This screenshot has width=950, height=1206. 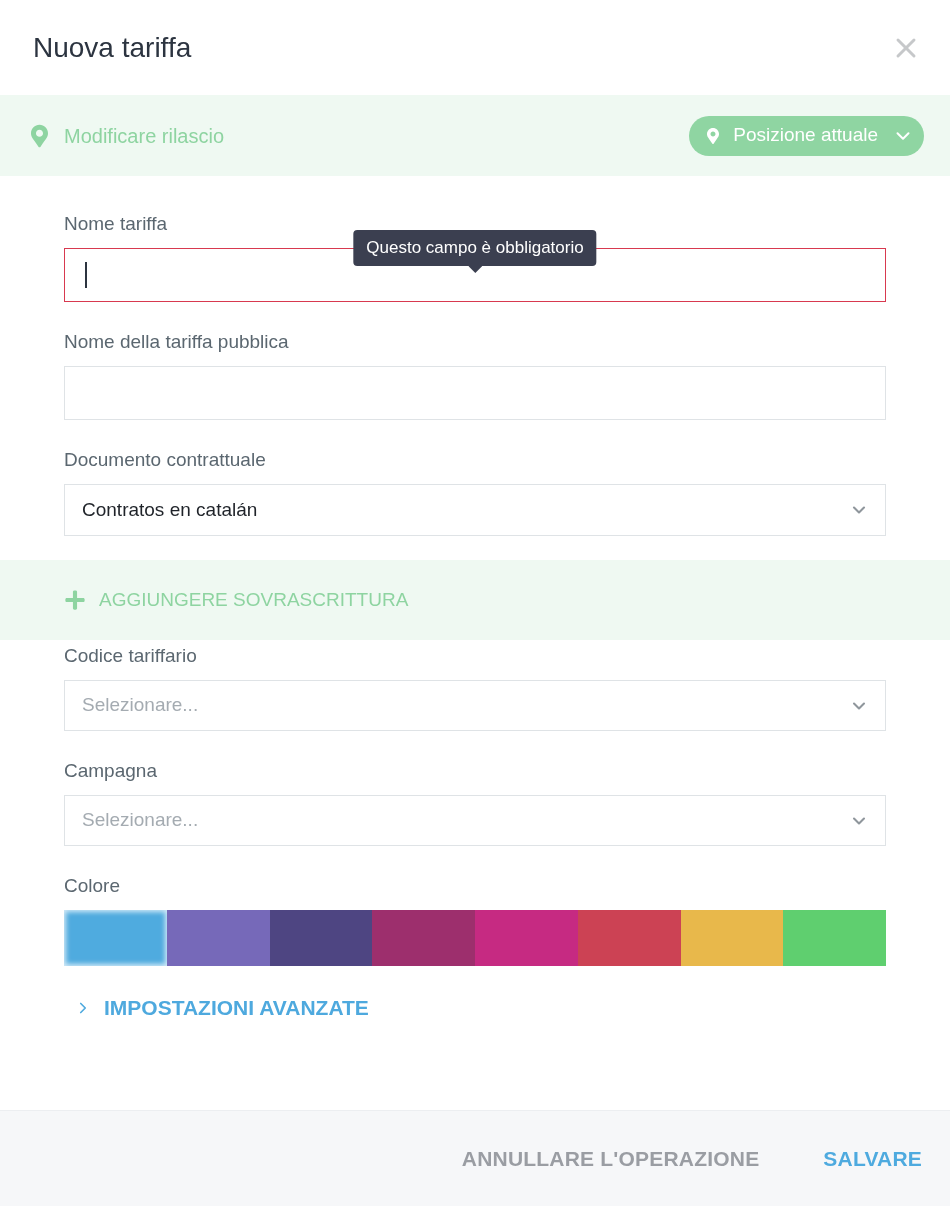 I want to click on location-label: Modificare rilascio, so click(x=144, y=136).